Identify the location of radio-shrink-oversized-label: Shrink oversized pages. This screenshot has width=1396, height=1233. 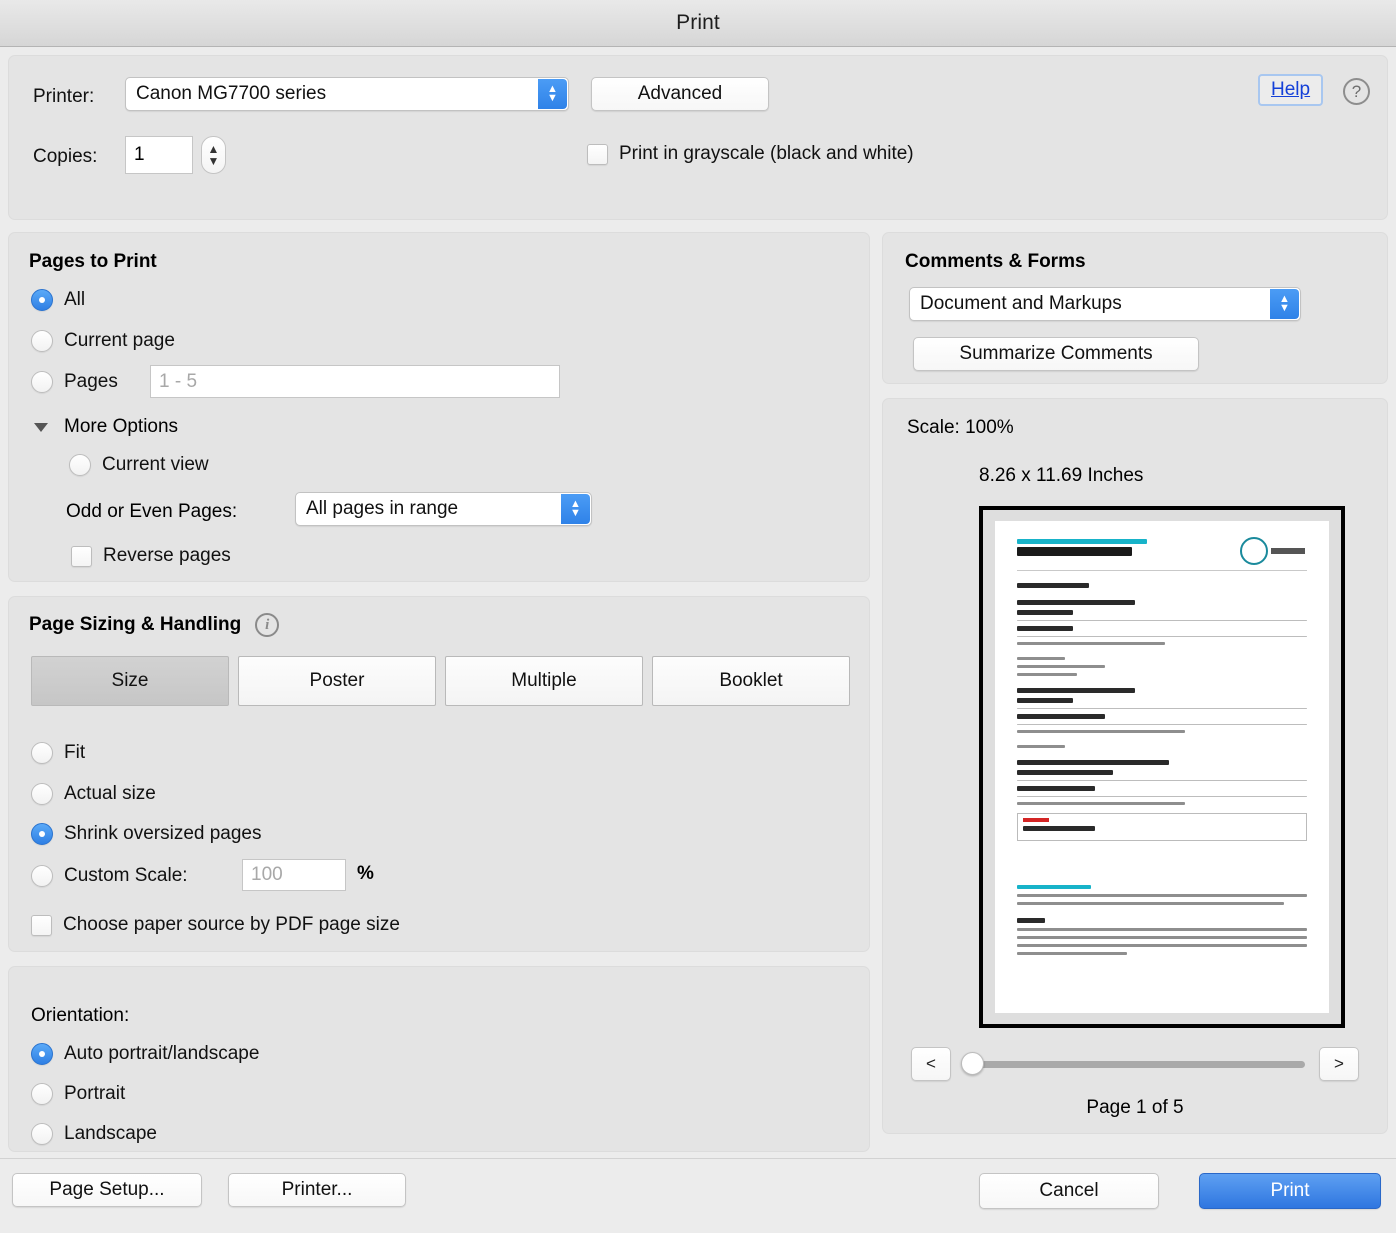
(163, 833).